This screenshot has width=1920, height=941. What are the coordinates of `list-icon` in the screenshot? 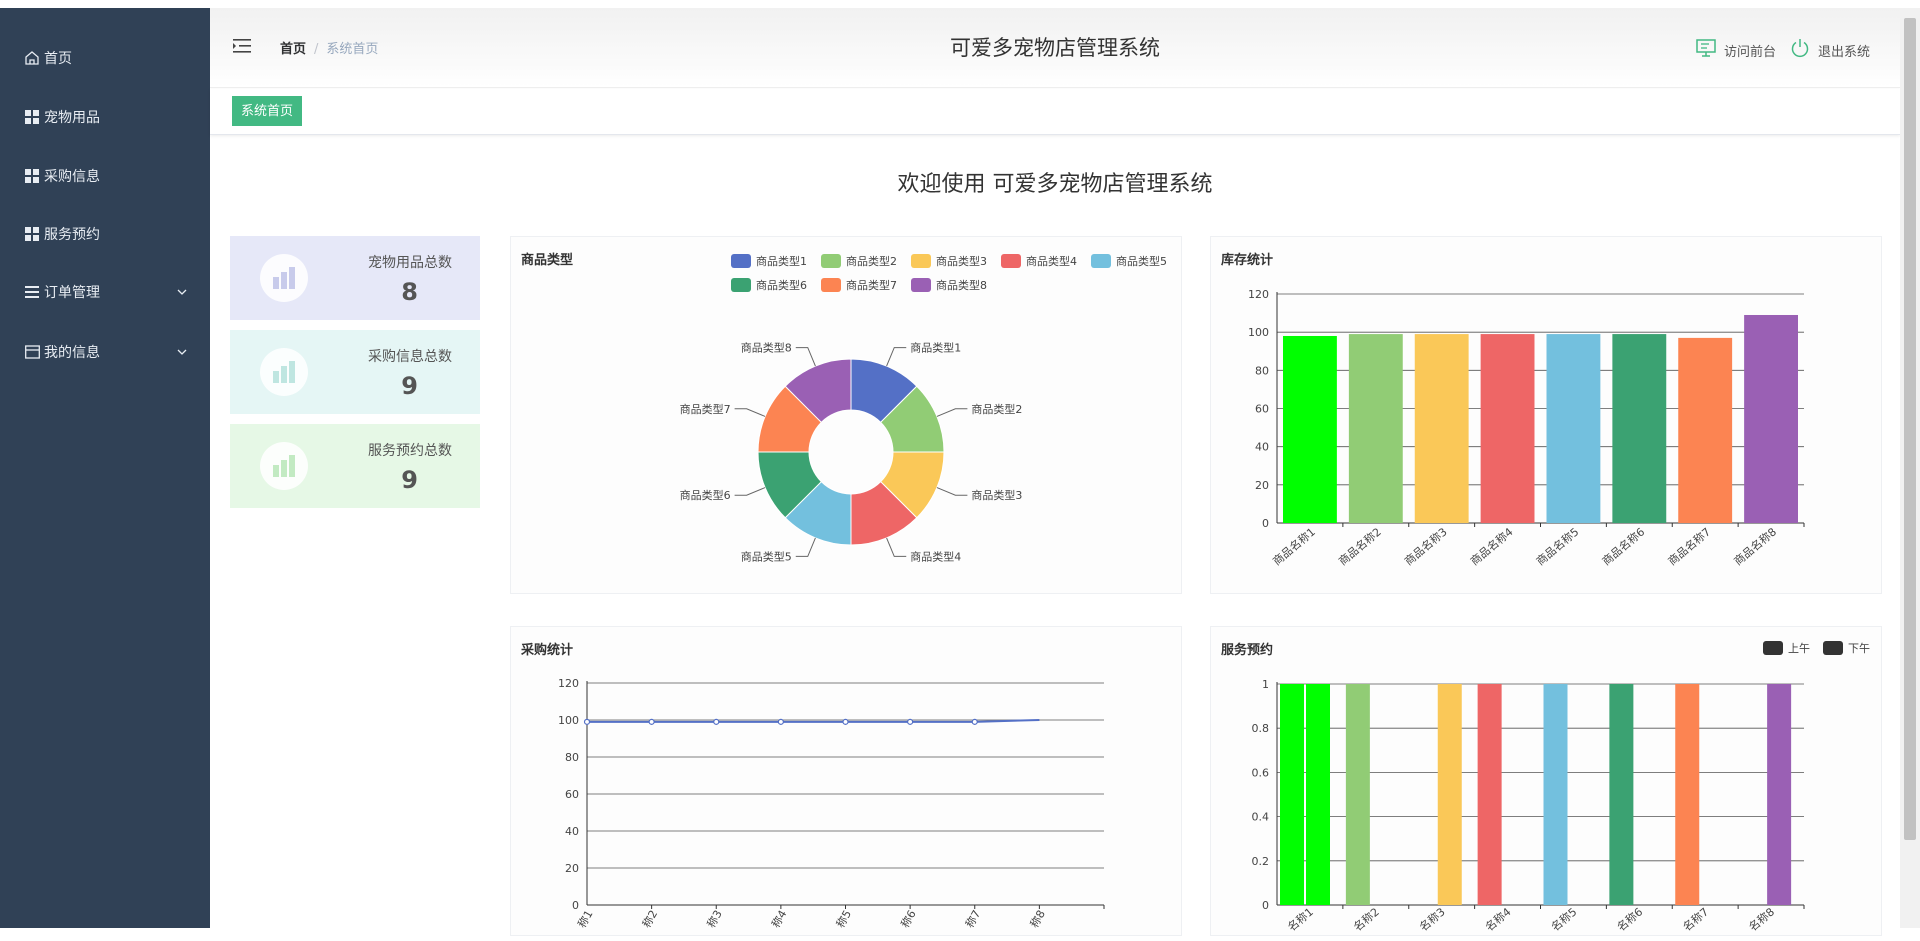 It's located at (32, 292).